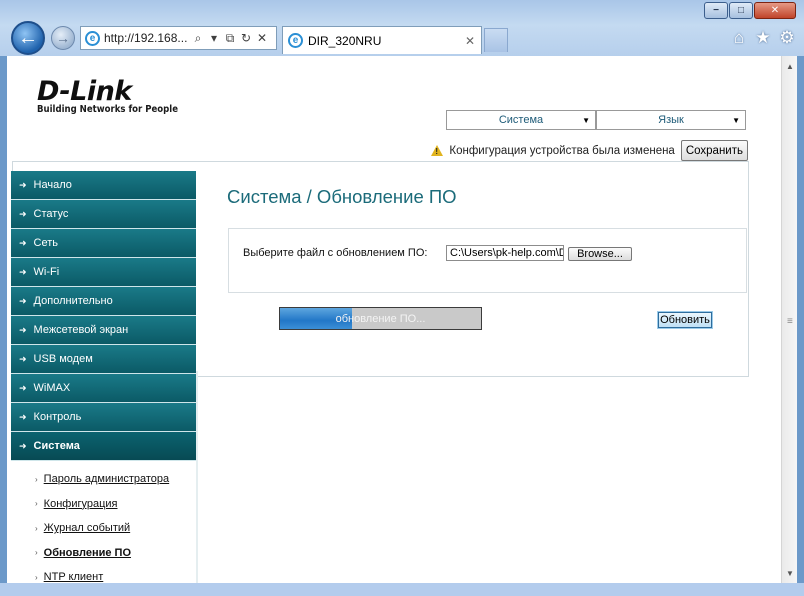  I want to click on page-title: Система / Обновление ПО, so click(342, 196).